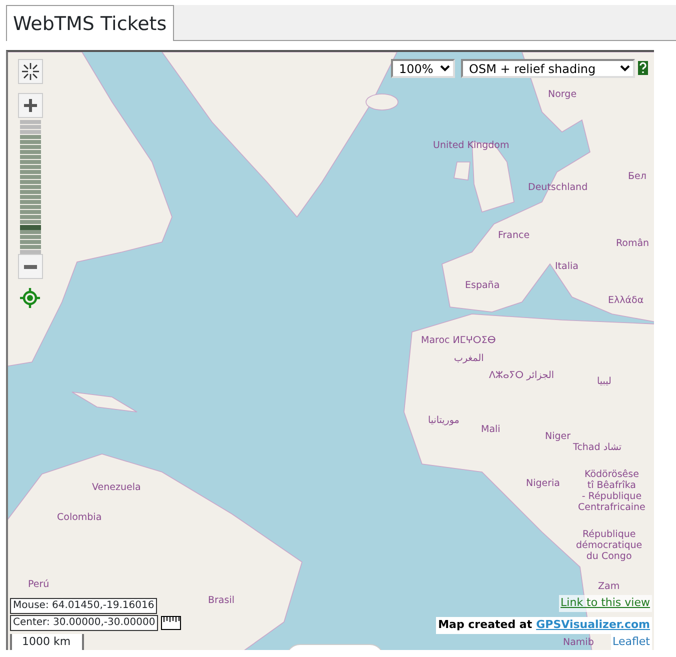 The height and width of the screenshot is (657, 676). Describe the element at coordinates (612, 492) in the screenshot. I see `place-label: Ködörösêse tî Bêafrîka - République Centrafricaine` at that location.